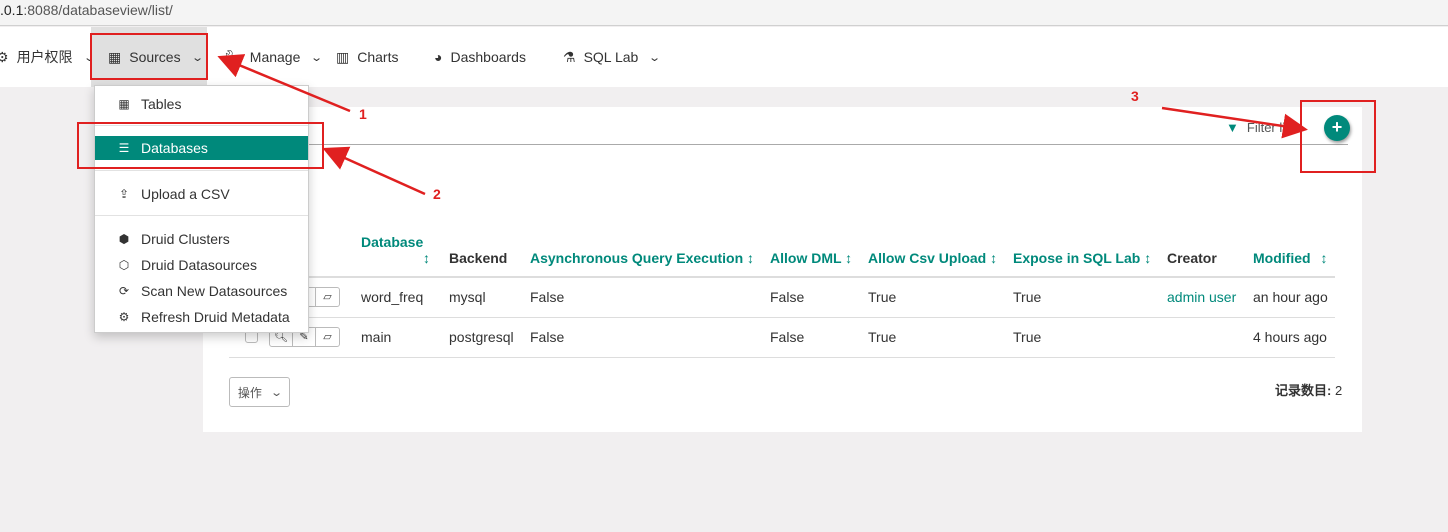 This screenshot has height=532, width=1448. What do you see at coordinates (1201, 297) in the screenshot?
I see `creator-link: admin user` at bounding box center [1201, 297].